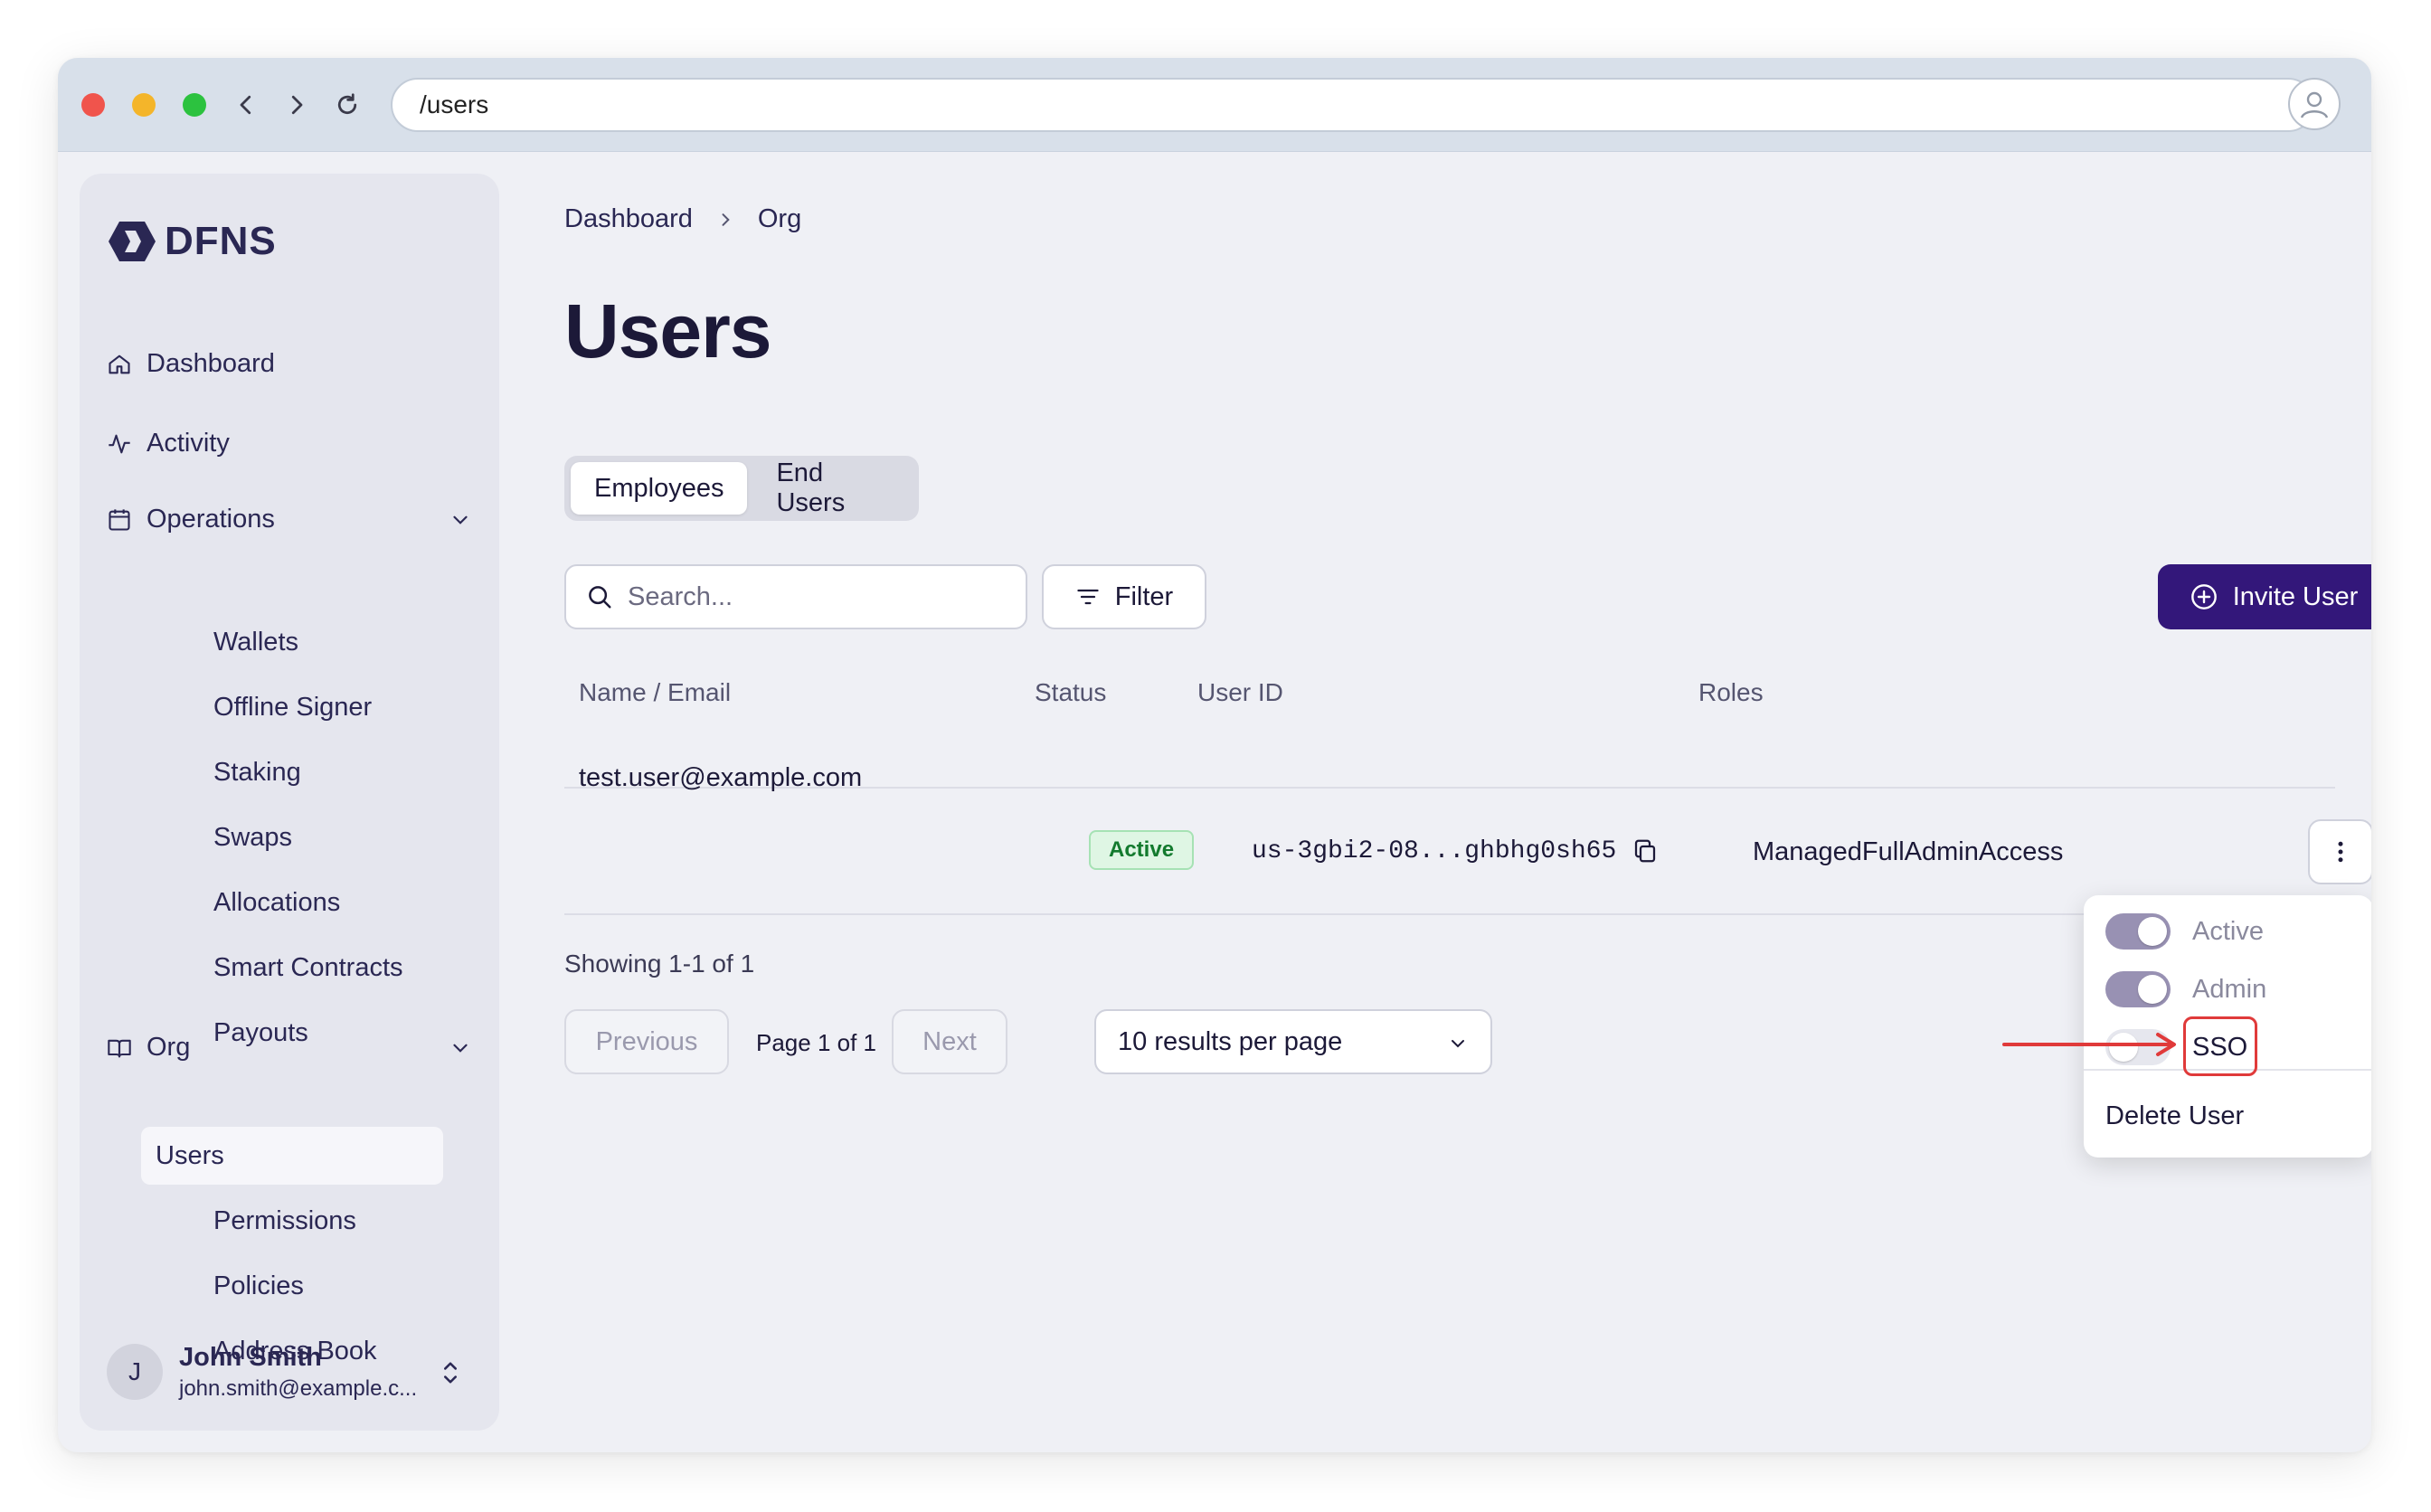 The width and height of the screenshot is (2431, 1512). What do you see at coordinates (2203, 597) in the screenshot?
I see `plus-circle-icon` at bounding box center [2203, 597].